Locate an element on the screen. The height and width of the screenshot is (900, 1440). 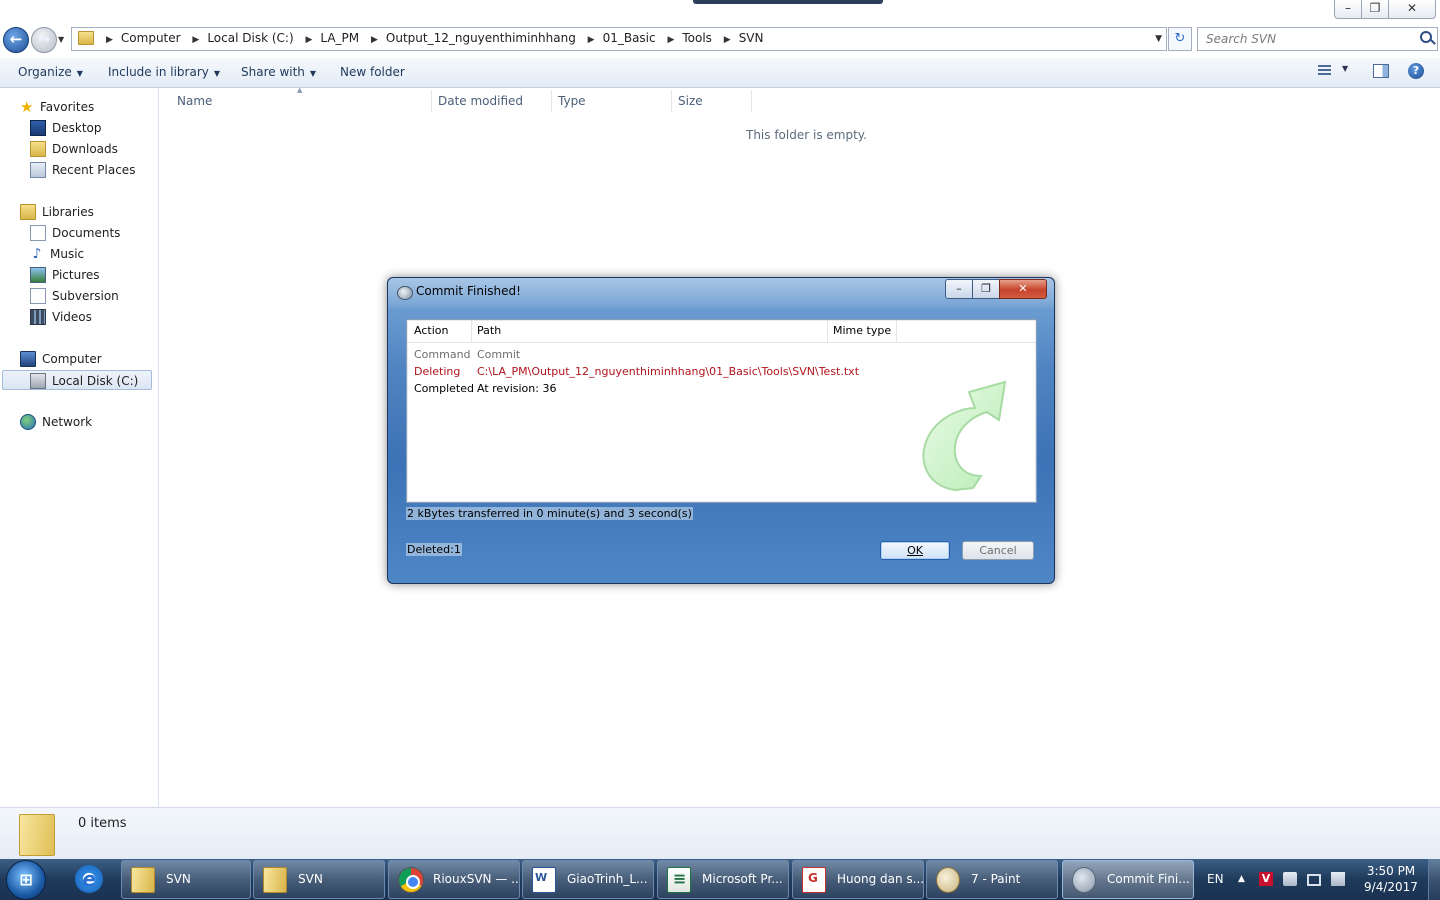
new-folder-button: New folder is located at coordinates (372, 72).